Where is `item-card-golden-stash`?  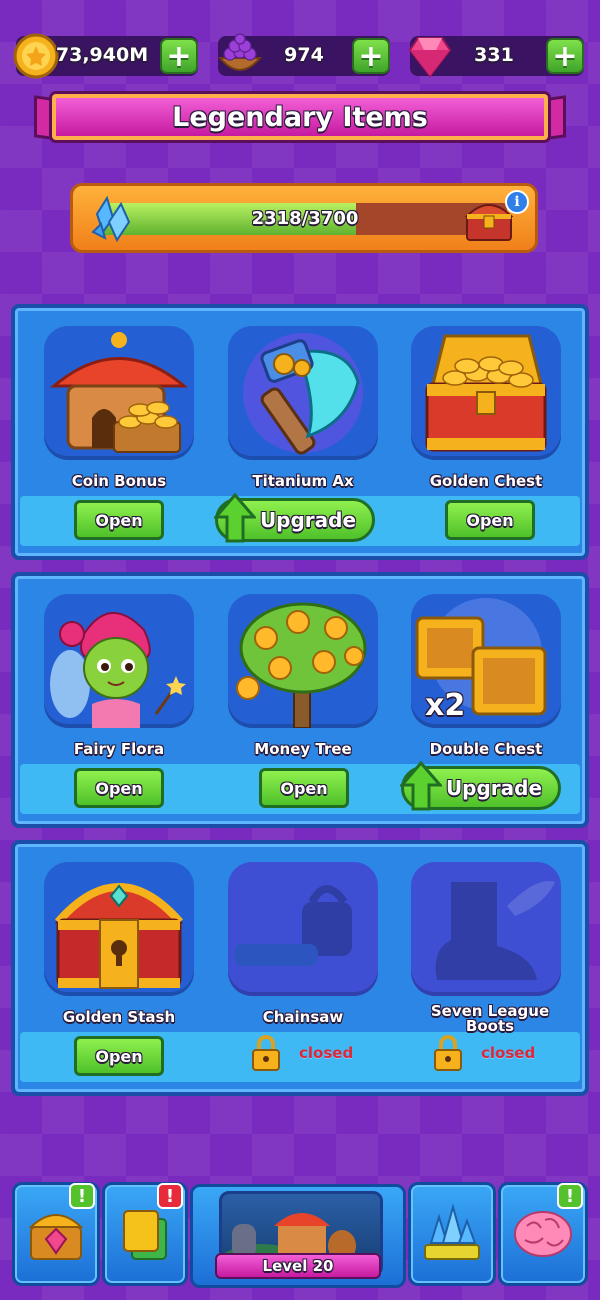
item-card-golden-stash is located at coordinates (119, 929).